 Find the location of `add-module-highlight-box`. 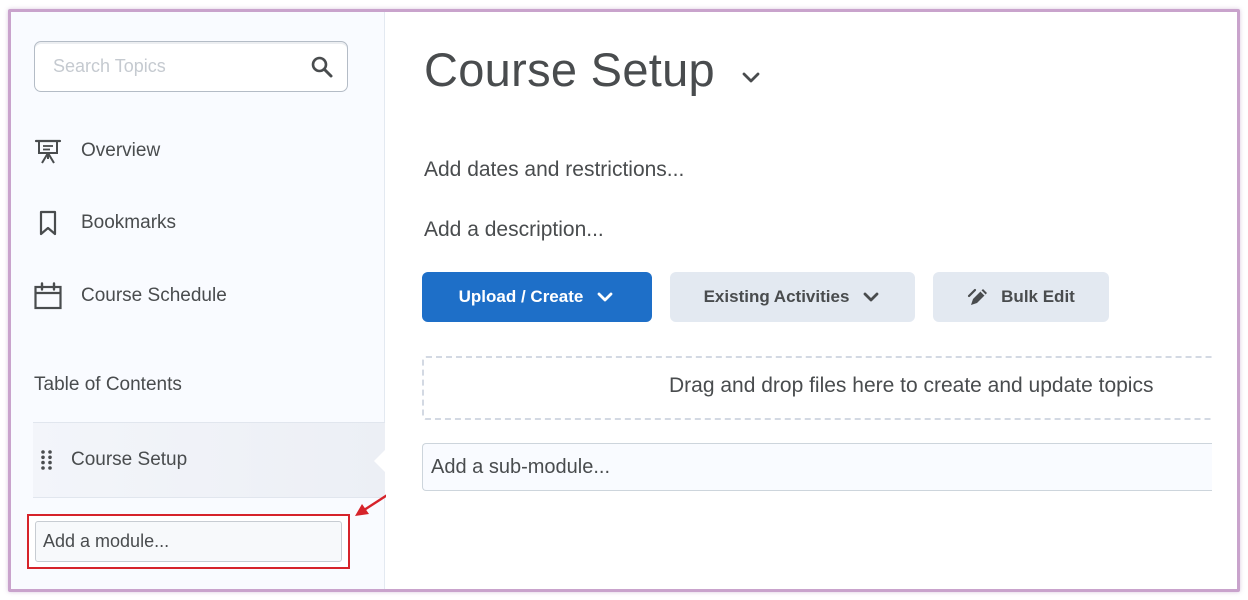

add-module-highlight-box is located at coordinates (188, 541).